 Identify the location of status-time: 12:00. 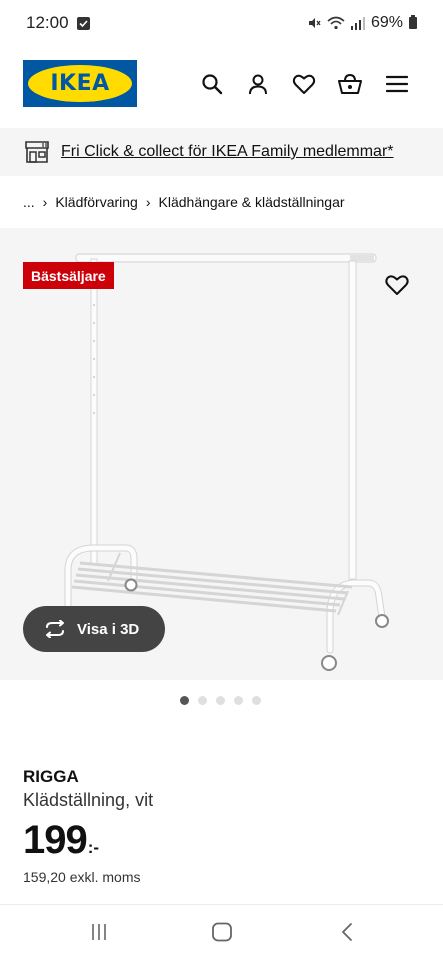
(47, 22).